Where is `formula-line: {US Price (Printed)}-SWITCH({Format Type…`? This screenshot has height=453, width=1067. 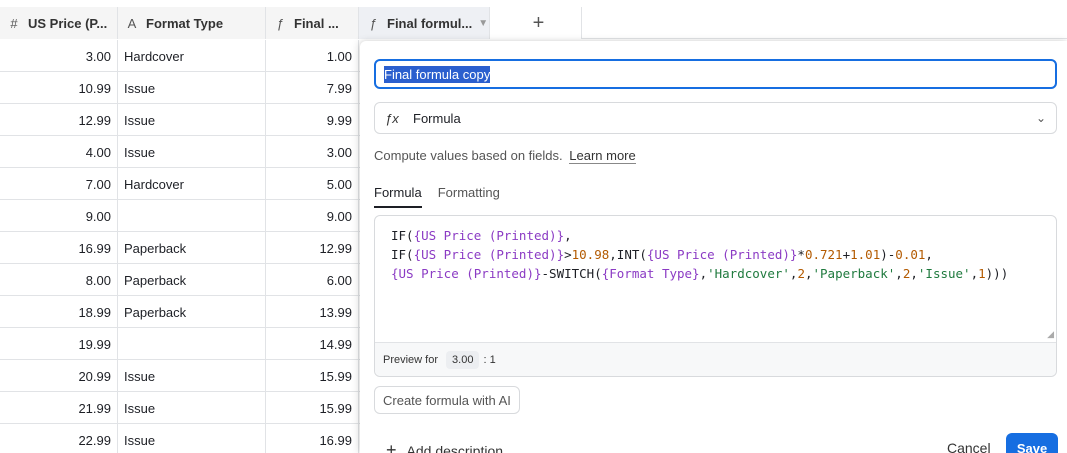 formula-line: {US Price (Printed)}-SWITCH({Format Type… is located at coordinates (700, 273).